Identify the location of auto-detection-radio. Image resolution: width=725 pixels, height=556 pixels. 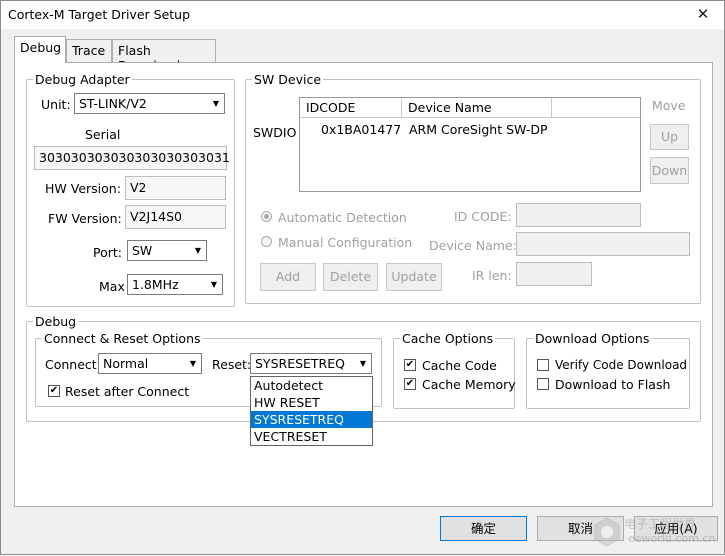
(266, 216).